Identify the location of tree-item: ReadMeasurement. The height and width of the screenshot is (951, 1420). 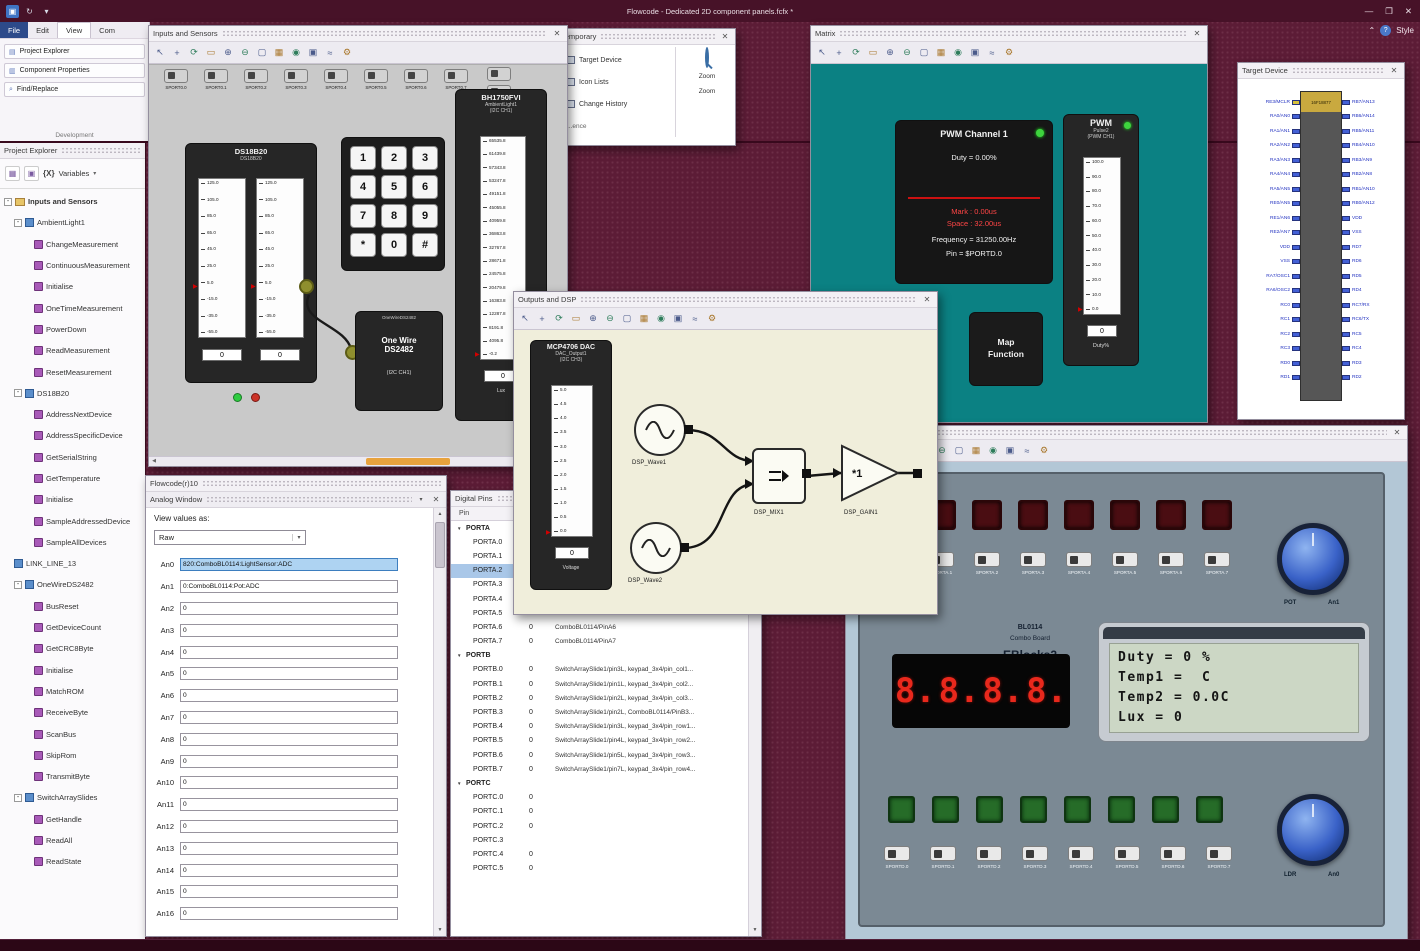
(72, 350).